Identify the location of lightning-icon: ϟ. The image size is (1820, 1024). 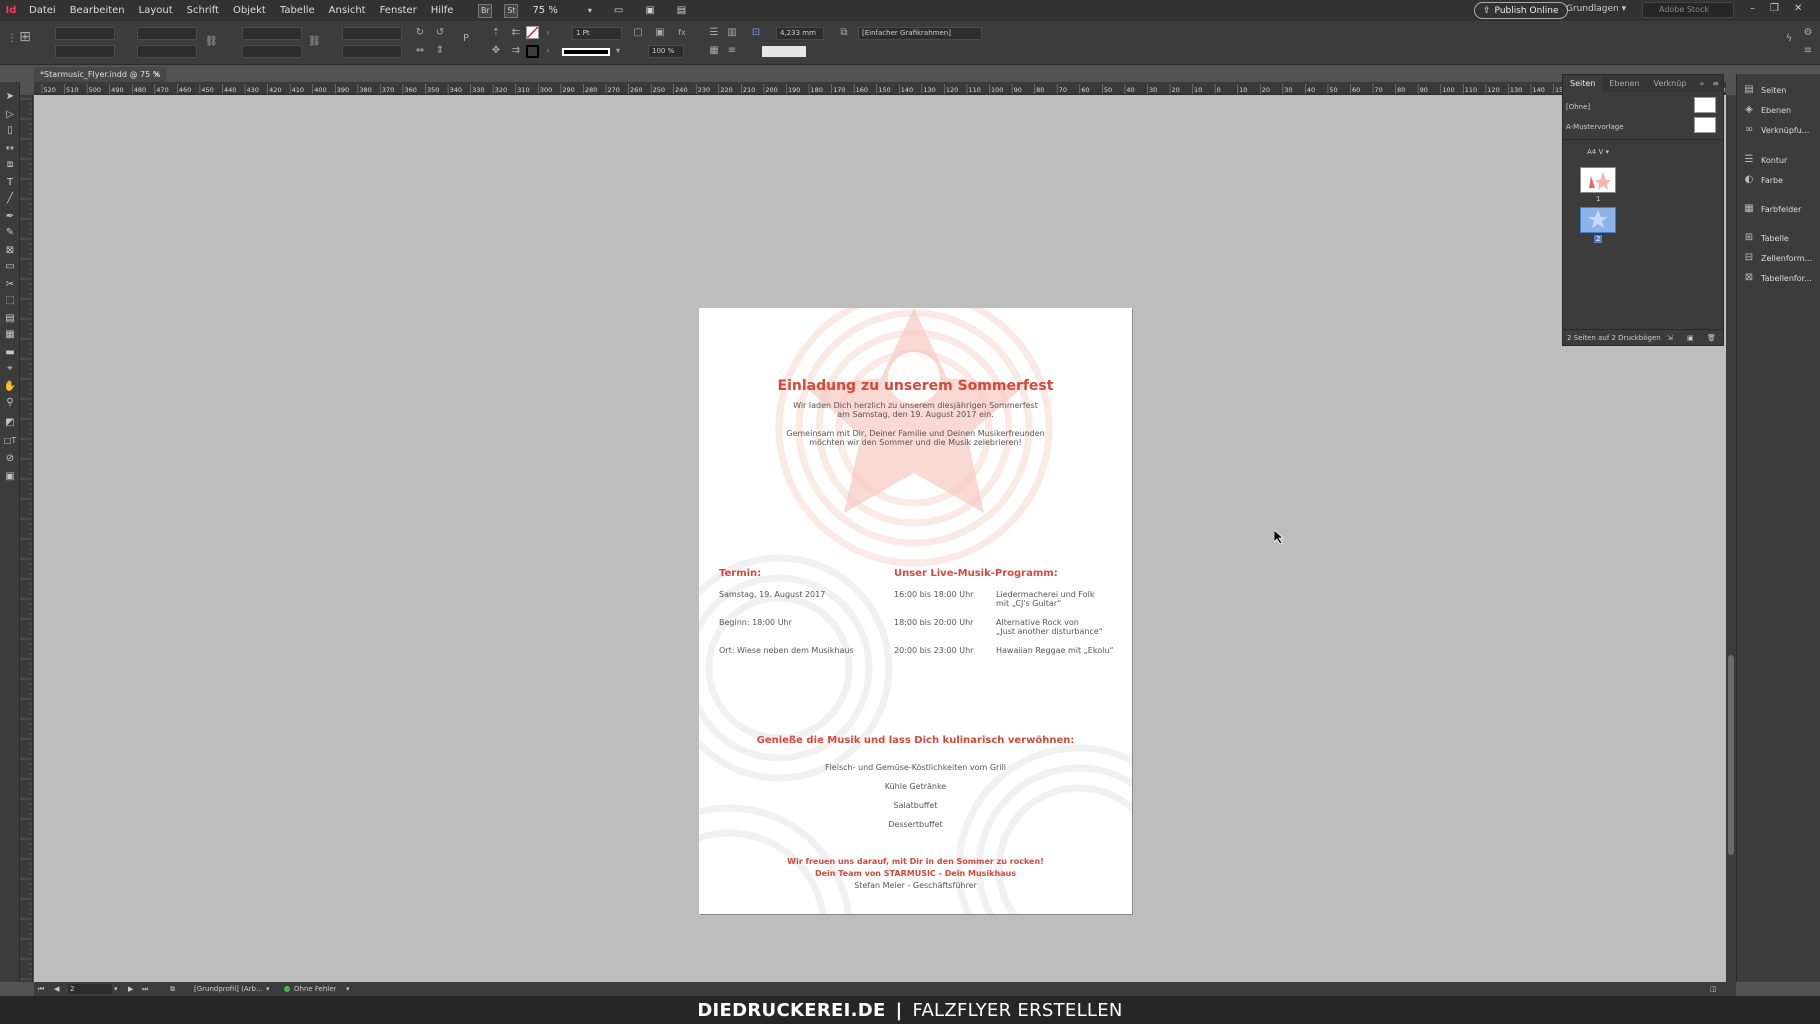
(1789, 39).